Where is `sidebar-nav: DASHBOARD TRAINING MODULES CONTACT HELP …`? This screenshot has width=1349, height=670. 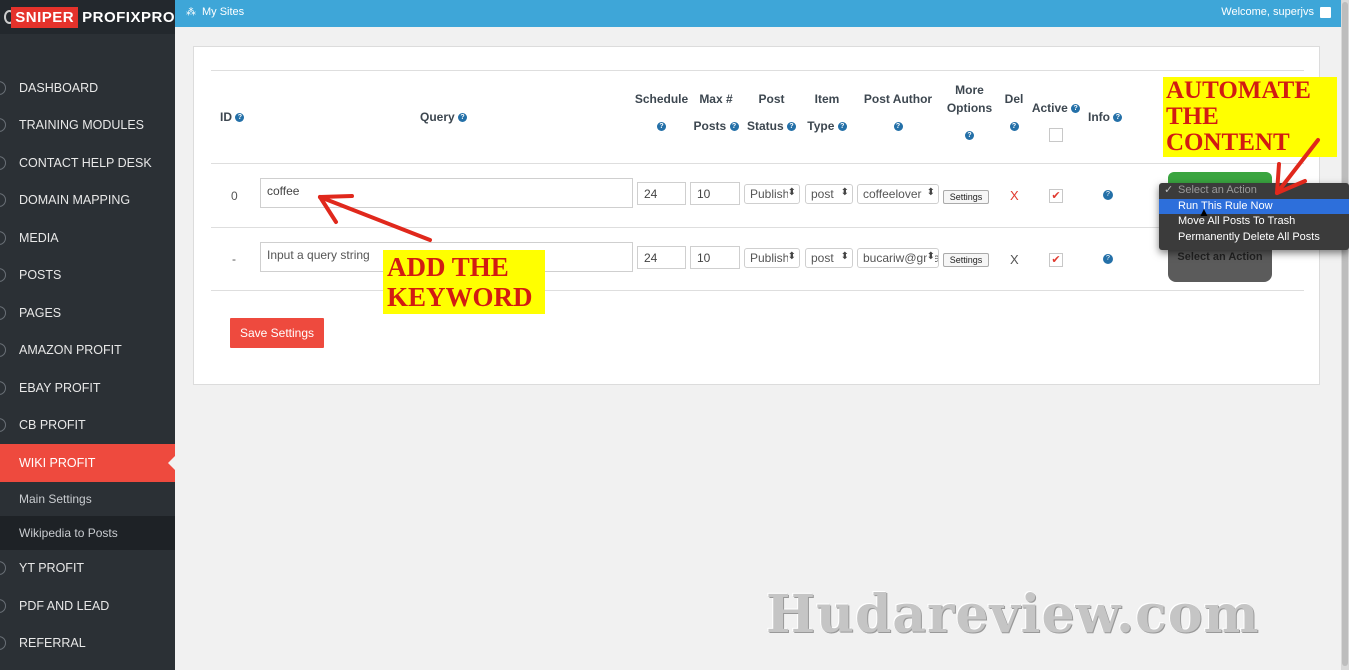
sidebar-nav: DASHBOARD TRAINING MODULES CONTACT HELP … is located at coordinates (87, 365).